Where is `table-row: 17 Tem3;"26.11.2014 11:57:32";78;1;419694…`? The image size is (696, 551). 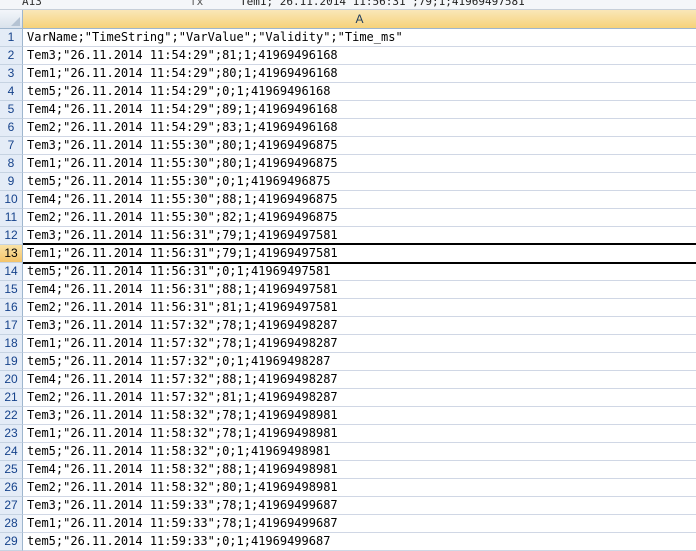
table-row: 17 Tem3;"26.11.2014 11:57:32";78;1;419694… is located at coordinates (348, 326).